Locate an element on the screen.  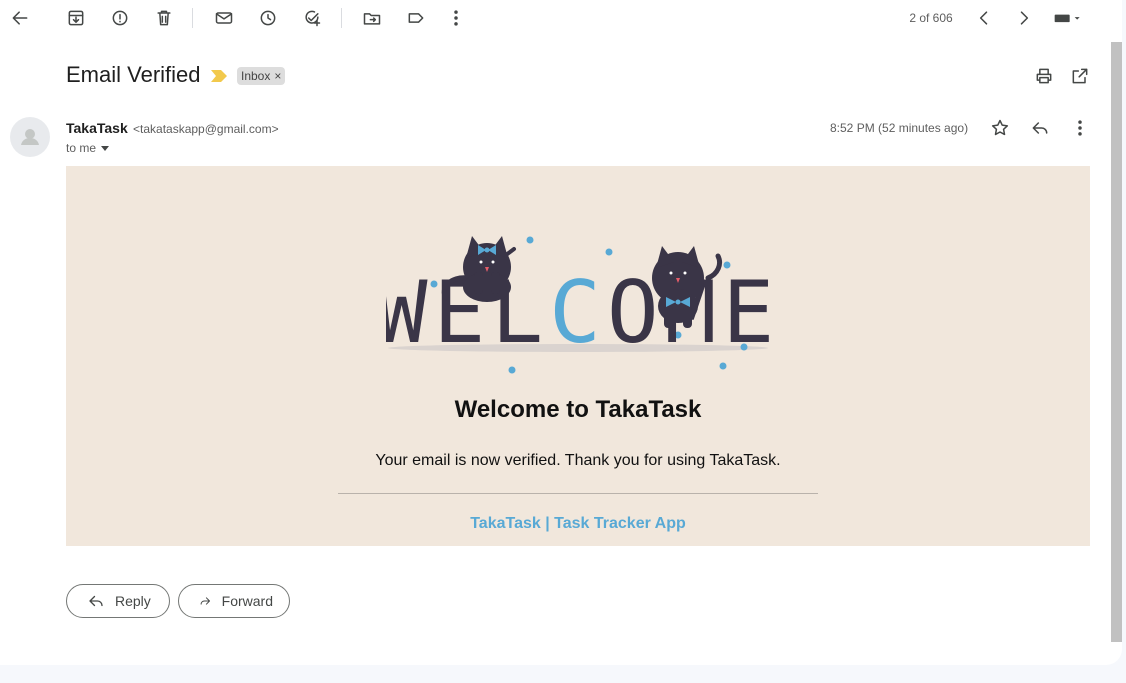
star-icon is located at coordinates (1000, 128).